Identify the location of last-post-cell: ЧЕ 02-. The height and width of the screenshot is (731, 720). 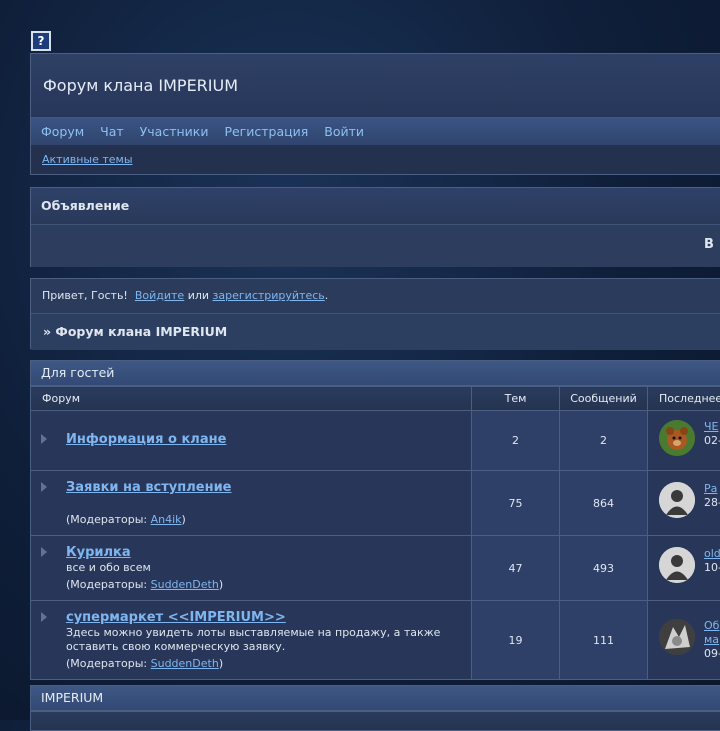
(684, 441).